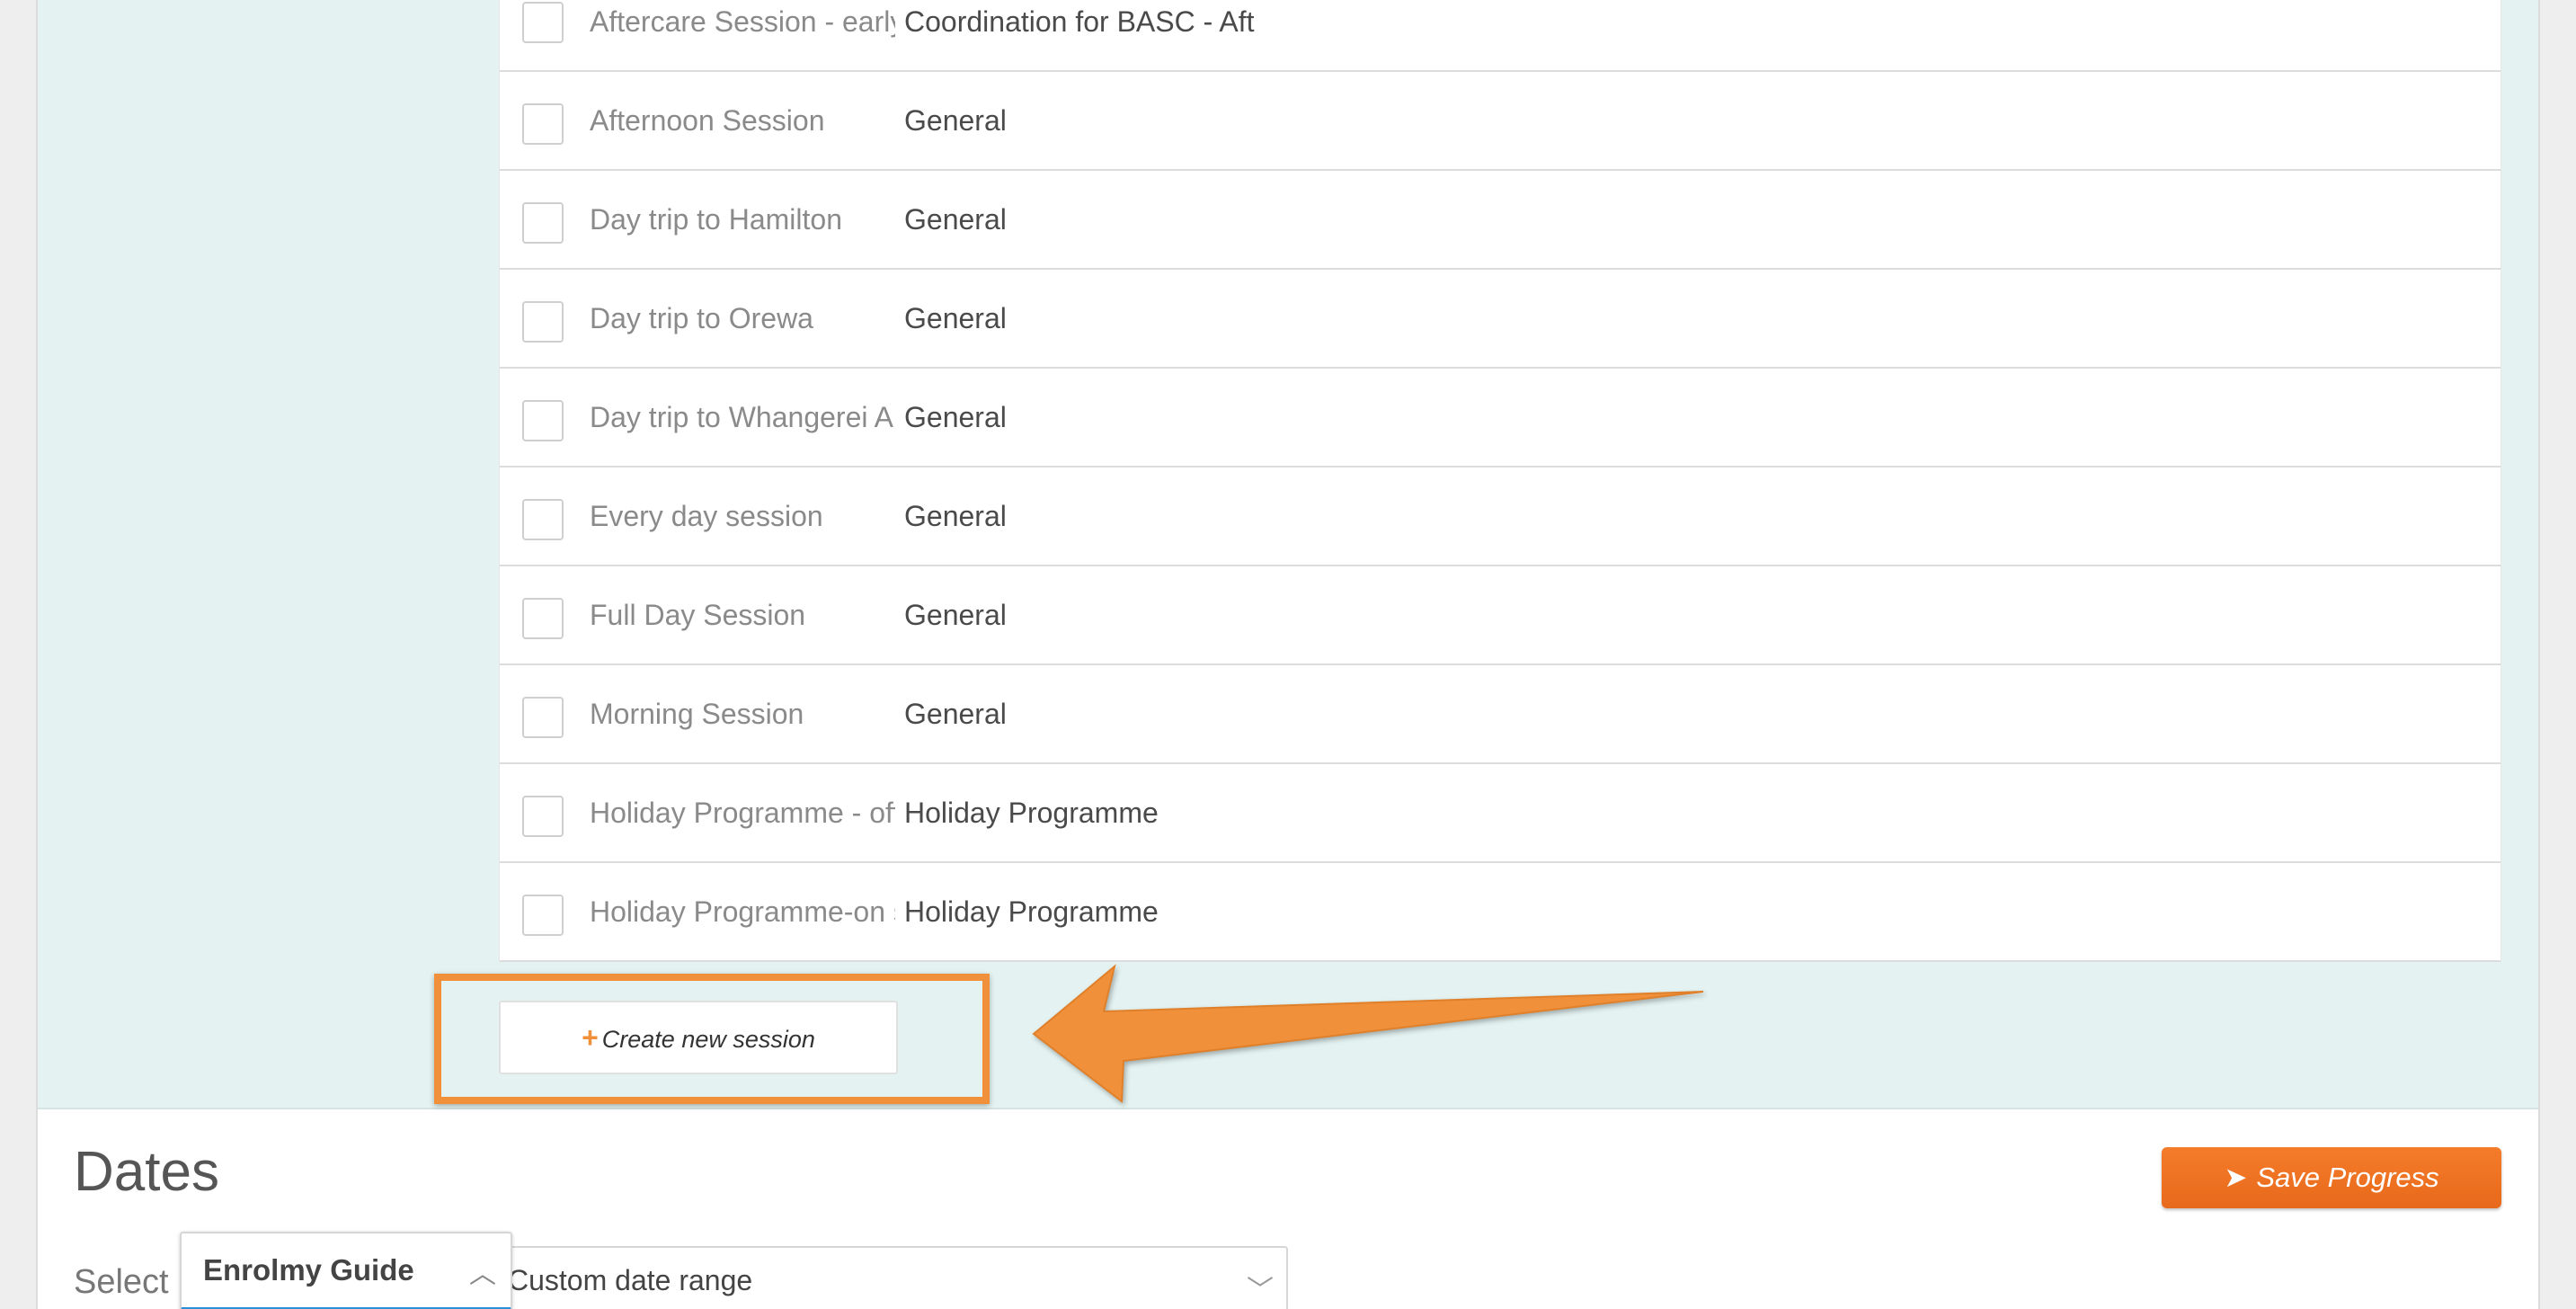 The image size is (2576, 1309). I want to click on plus-icon: +, so click(590, 1037).